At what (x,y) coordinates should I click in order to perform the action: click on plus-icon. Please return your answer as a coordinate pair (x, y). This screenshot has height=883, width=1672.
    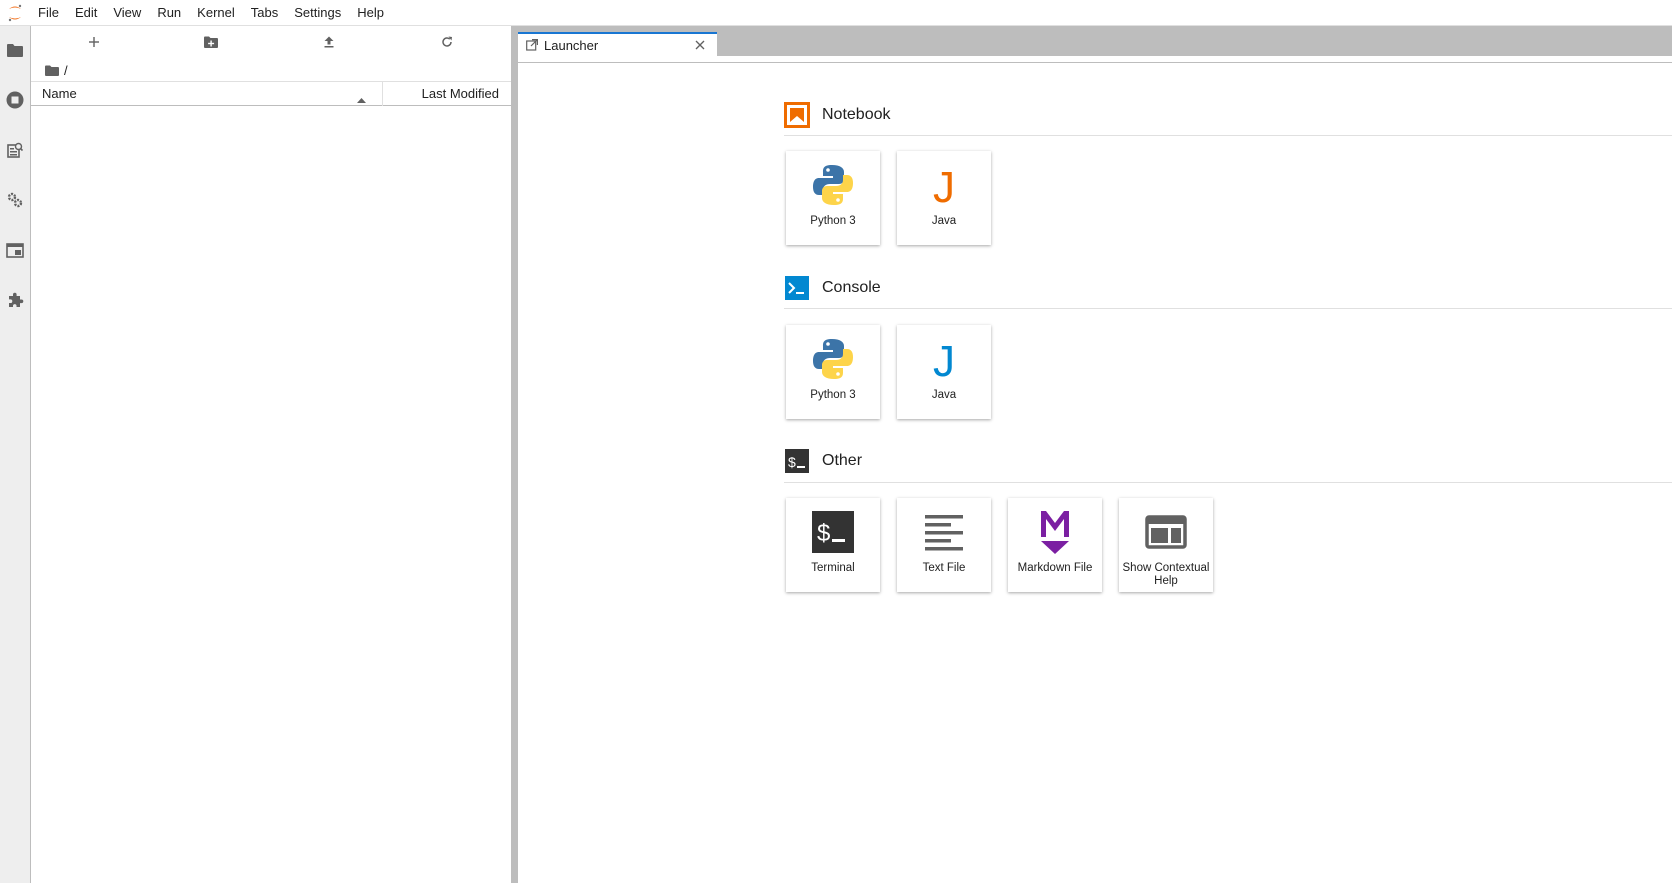
    Looking at the image, I should click on (94, 42).